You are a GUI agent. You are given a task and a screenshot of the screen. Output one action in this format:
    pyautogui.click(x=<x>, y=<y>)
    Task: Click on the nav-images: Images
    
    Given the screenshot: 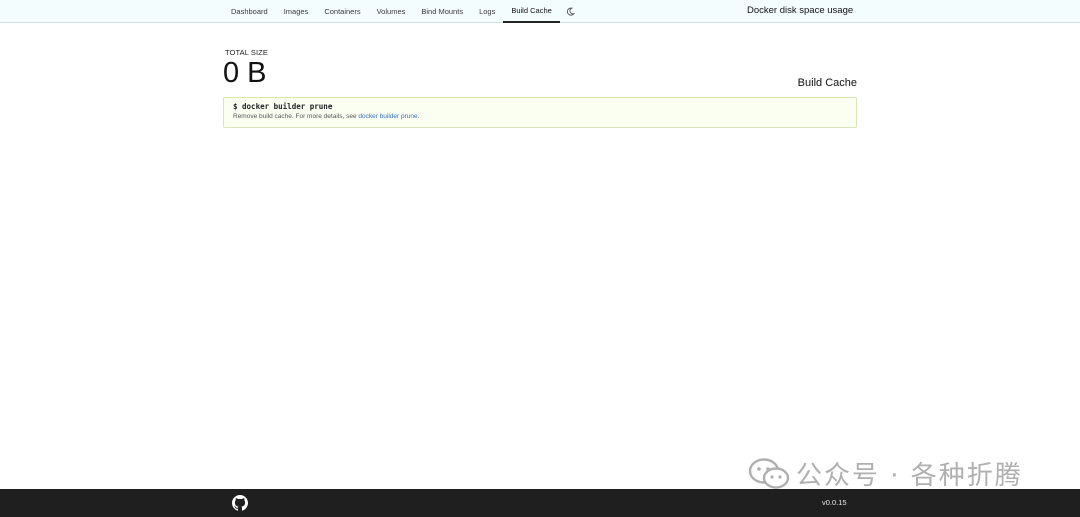 What is the action you would take?
    pyautogui.click(x=296, y=11)
    